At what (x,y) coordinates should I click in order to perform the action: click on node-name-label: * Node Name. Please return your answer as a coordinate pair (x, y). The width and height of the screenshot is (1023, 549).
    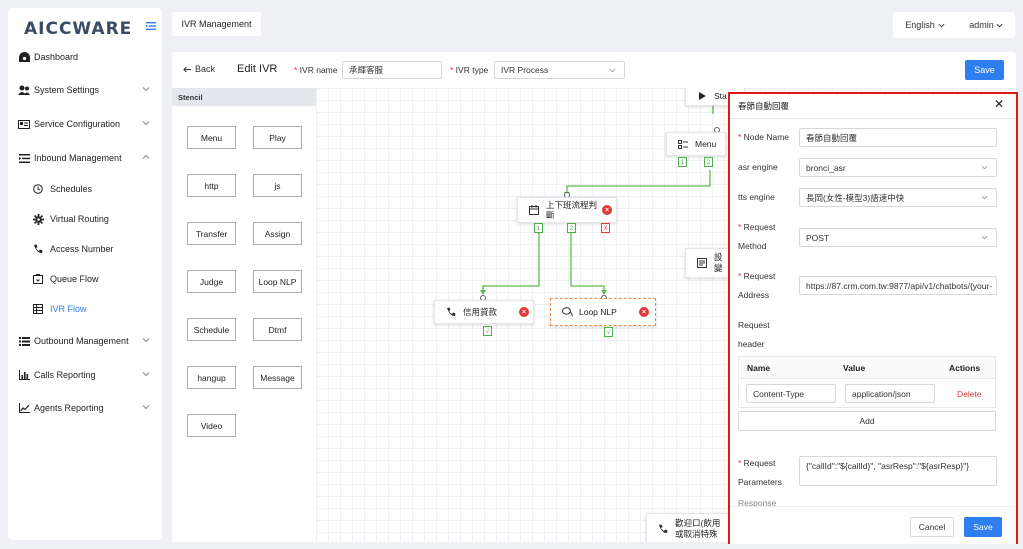
    Looking at the image, I should click on (764, 137).